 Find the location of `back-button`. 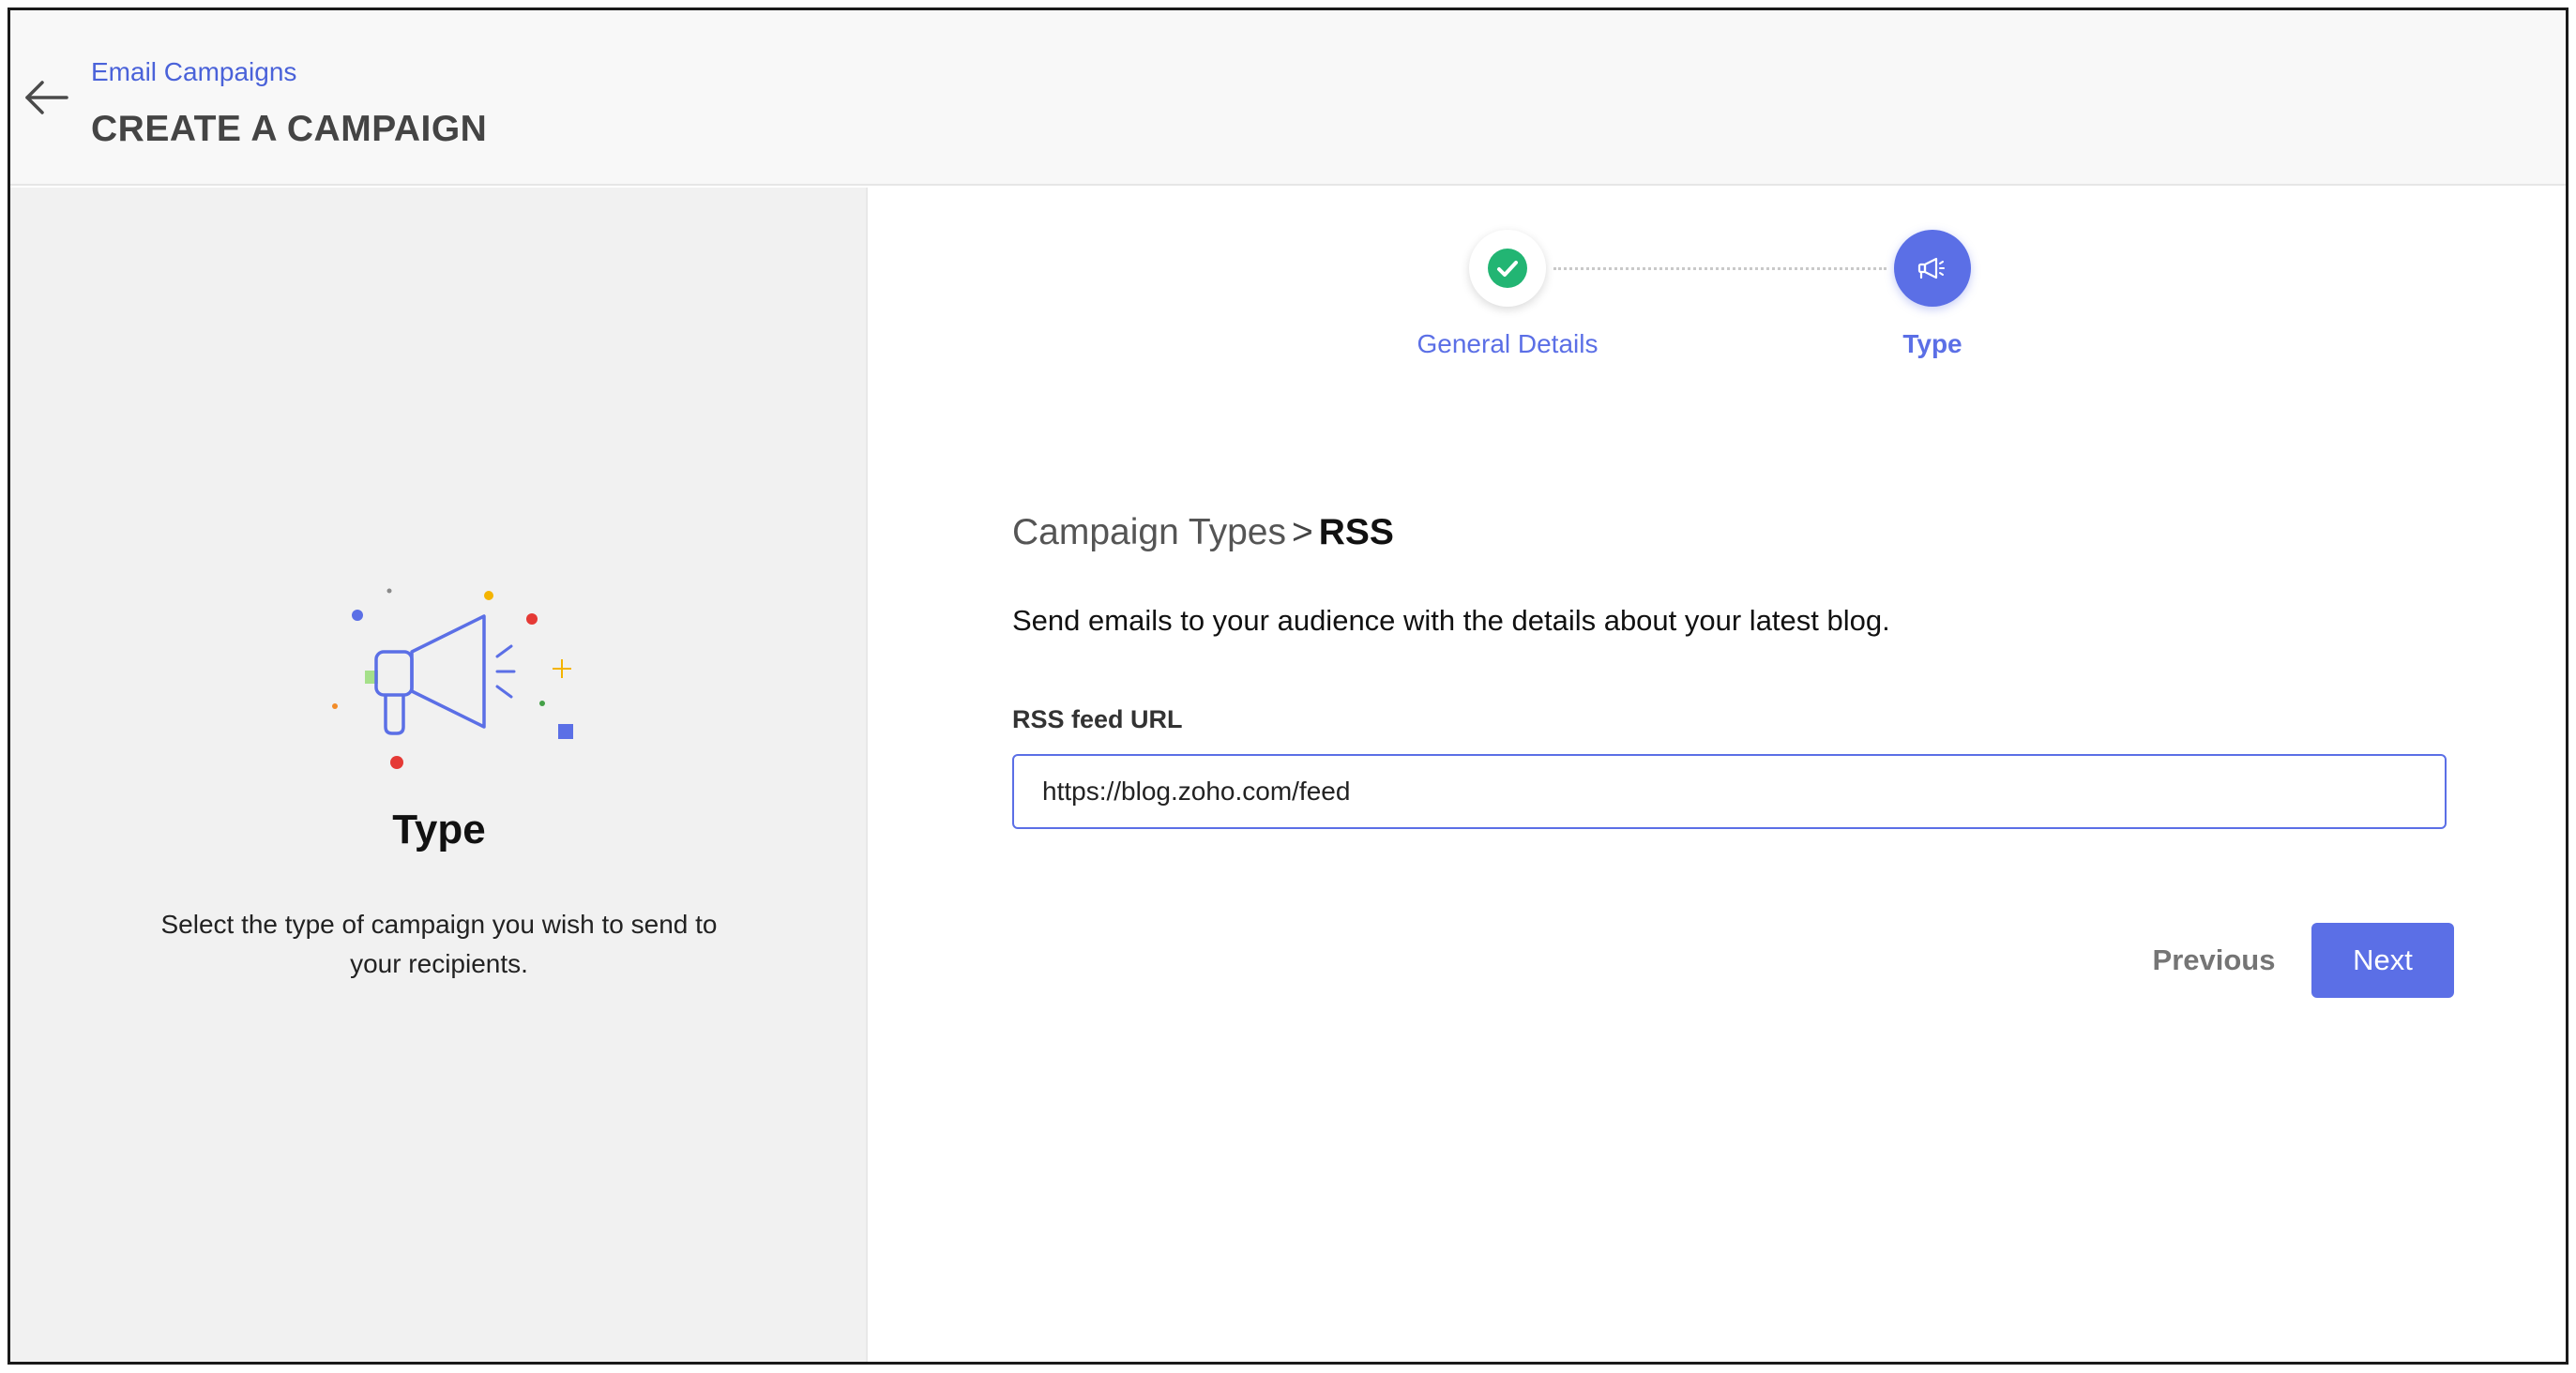

back-button is located at coordinates (46, 97).